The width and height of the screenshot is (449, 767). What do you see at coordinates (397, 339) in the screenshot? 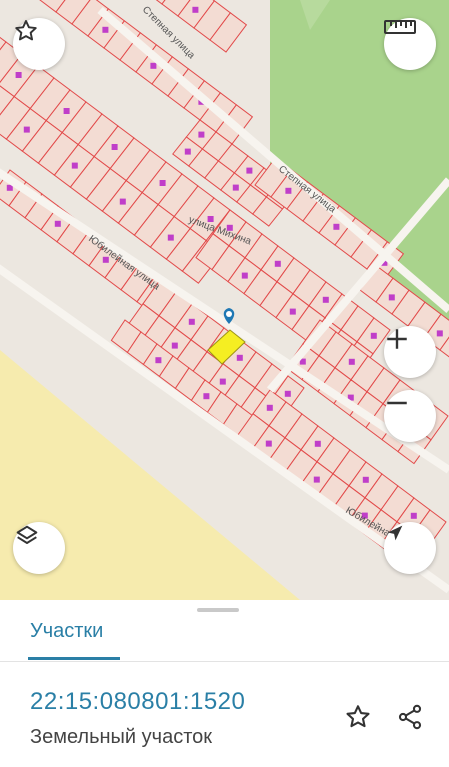
I see `plus-icon` at bounding box center [397, 339].